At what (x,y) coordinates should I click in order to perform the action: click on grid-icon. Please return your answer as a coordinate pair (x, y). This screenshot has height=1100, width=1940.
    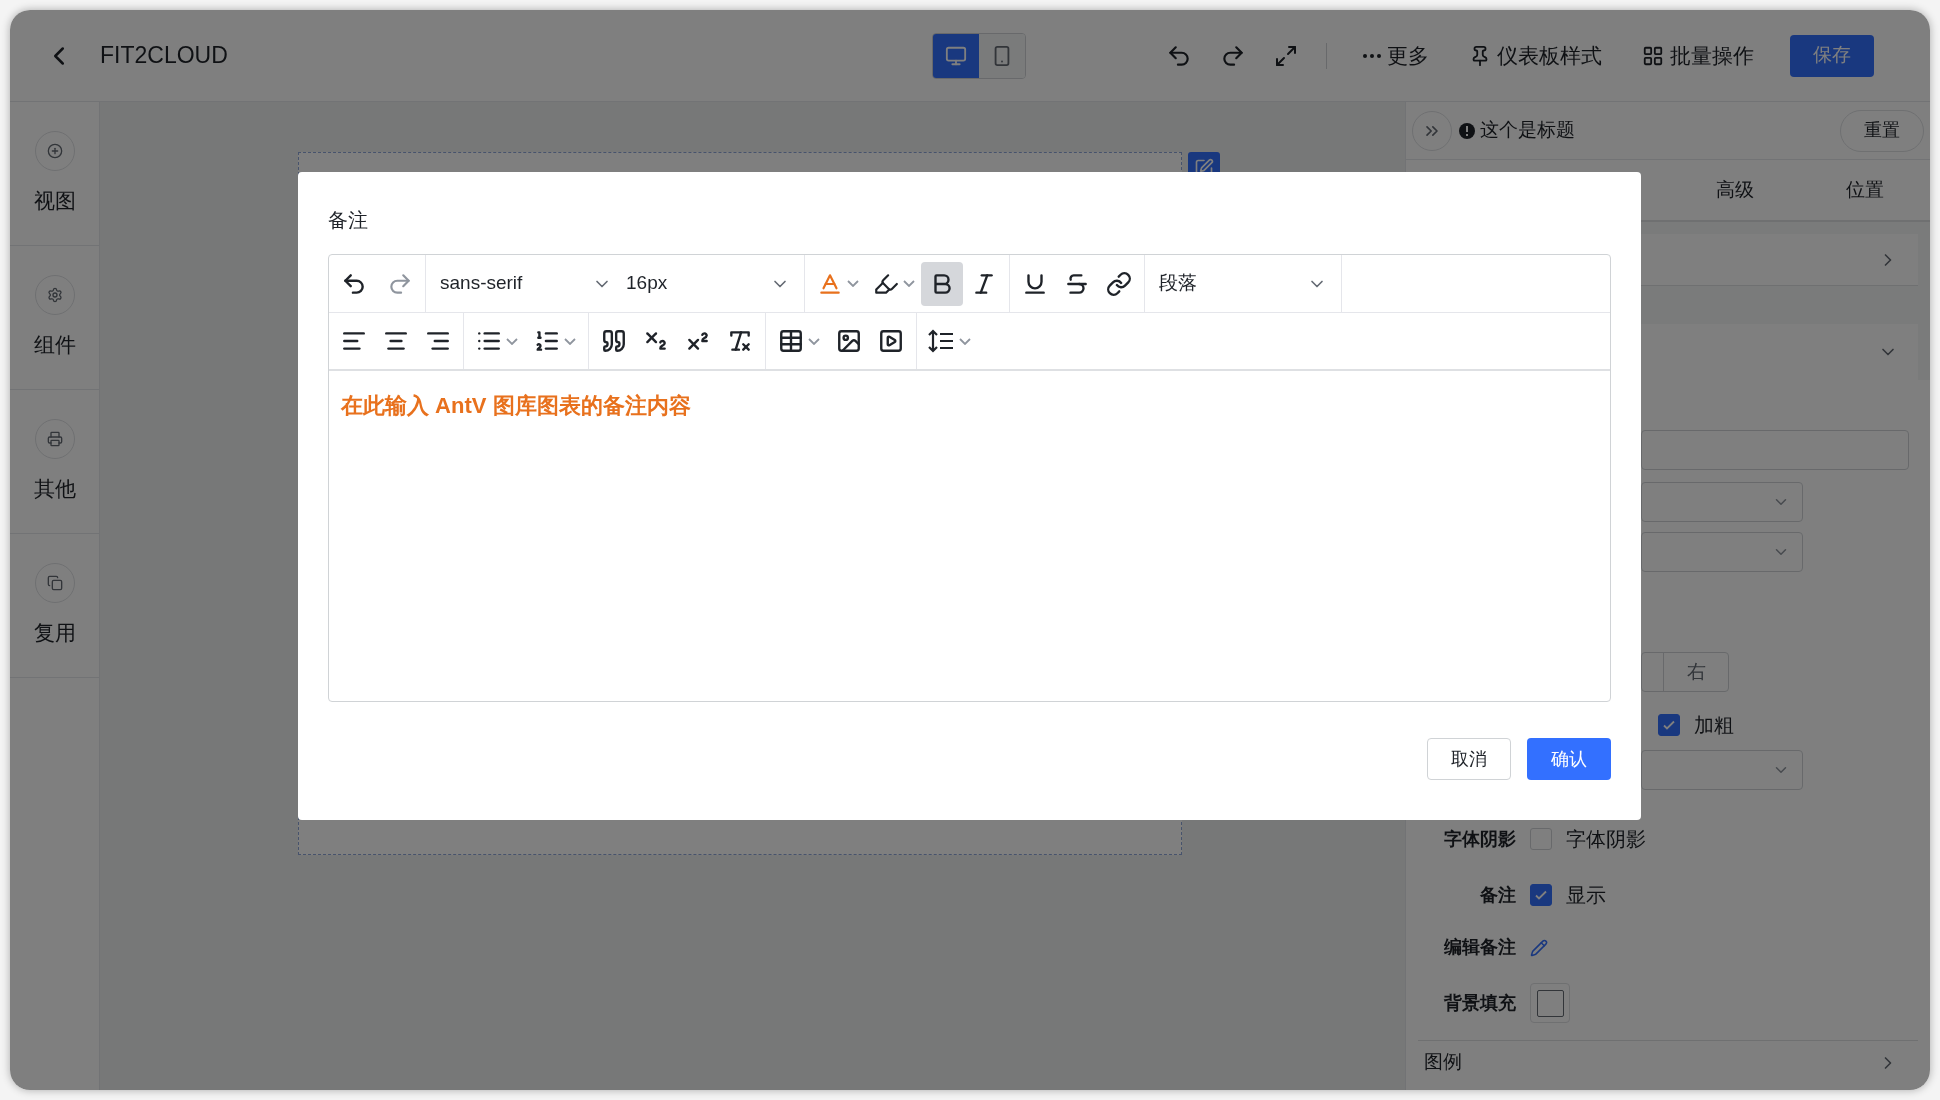
    Looking at the image, I should click on (1653, 55).